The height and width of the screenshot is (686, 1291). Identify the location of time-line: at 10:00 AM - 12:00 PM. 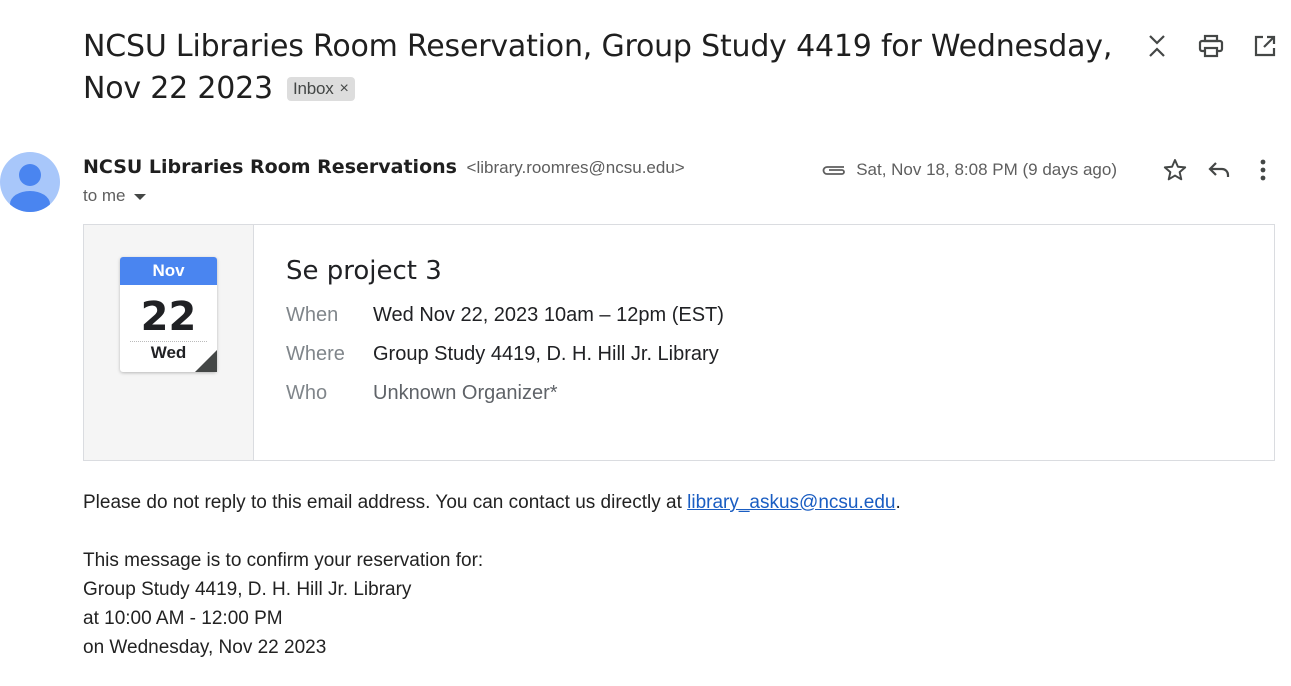
(183, 618).